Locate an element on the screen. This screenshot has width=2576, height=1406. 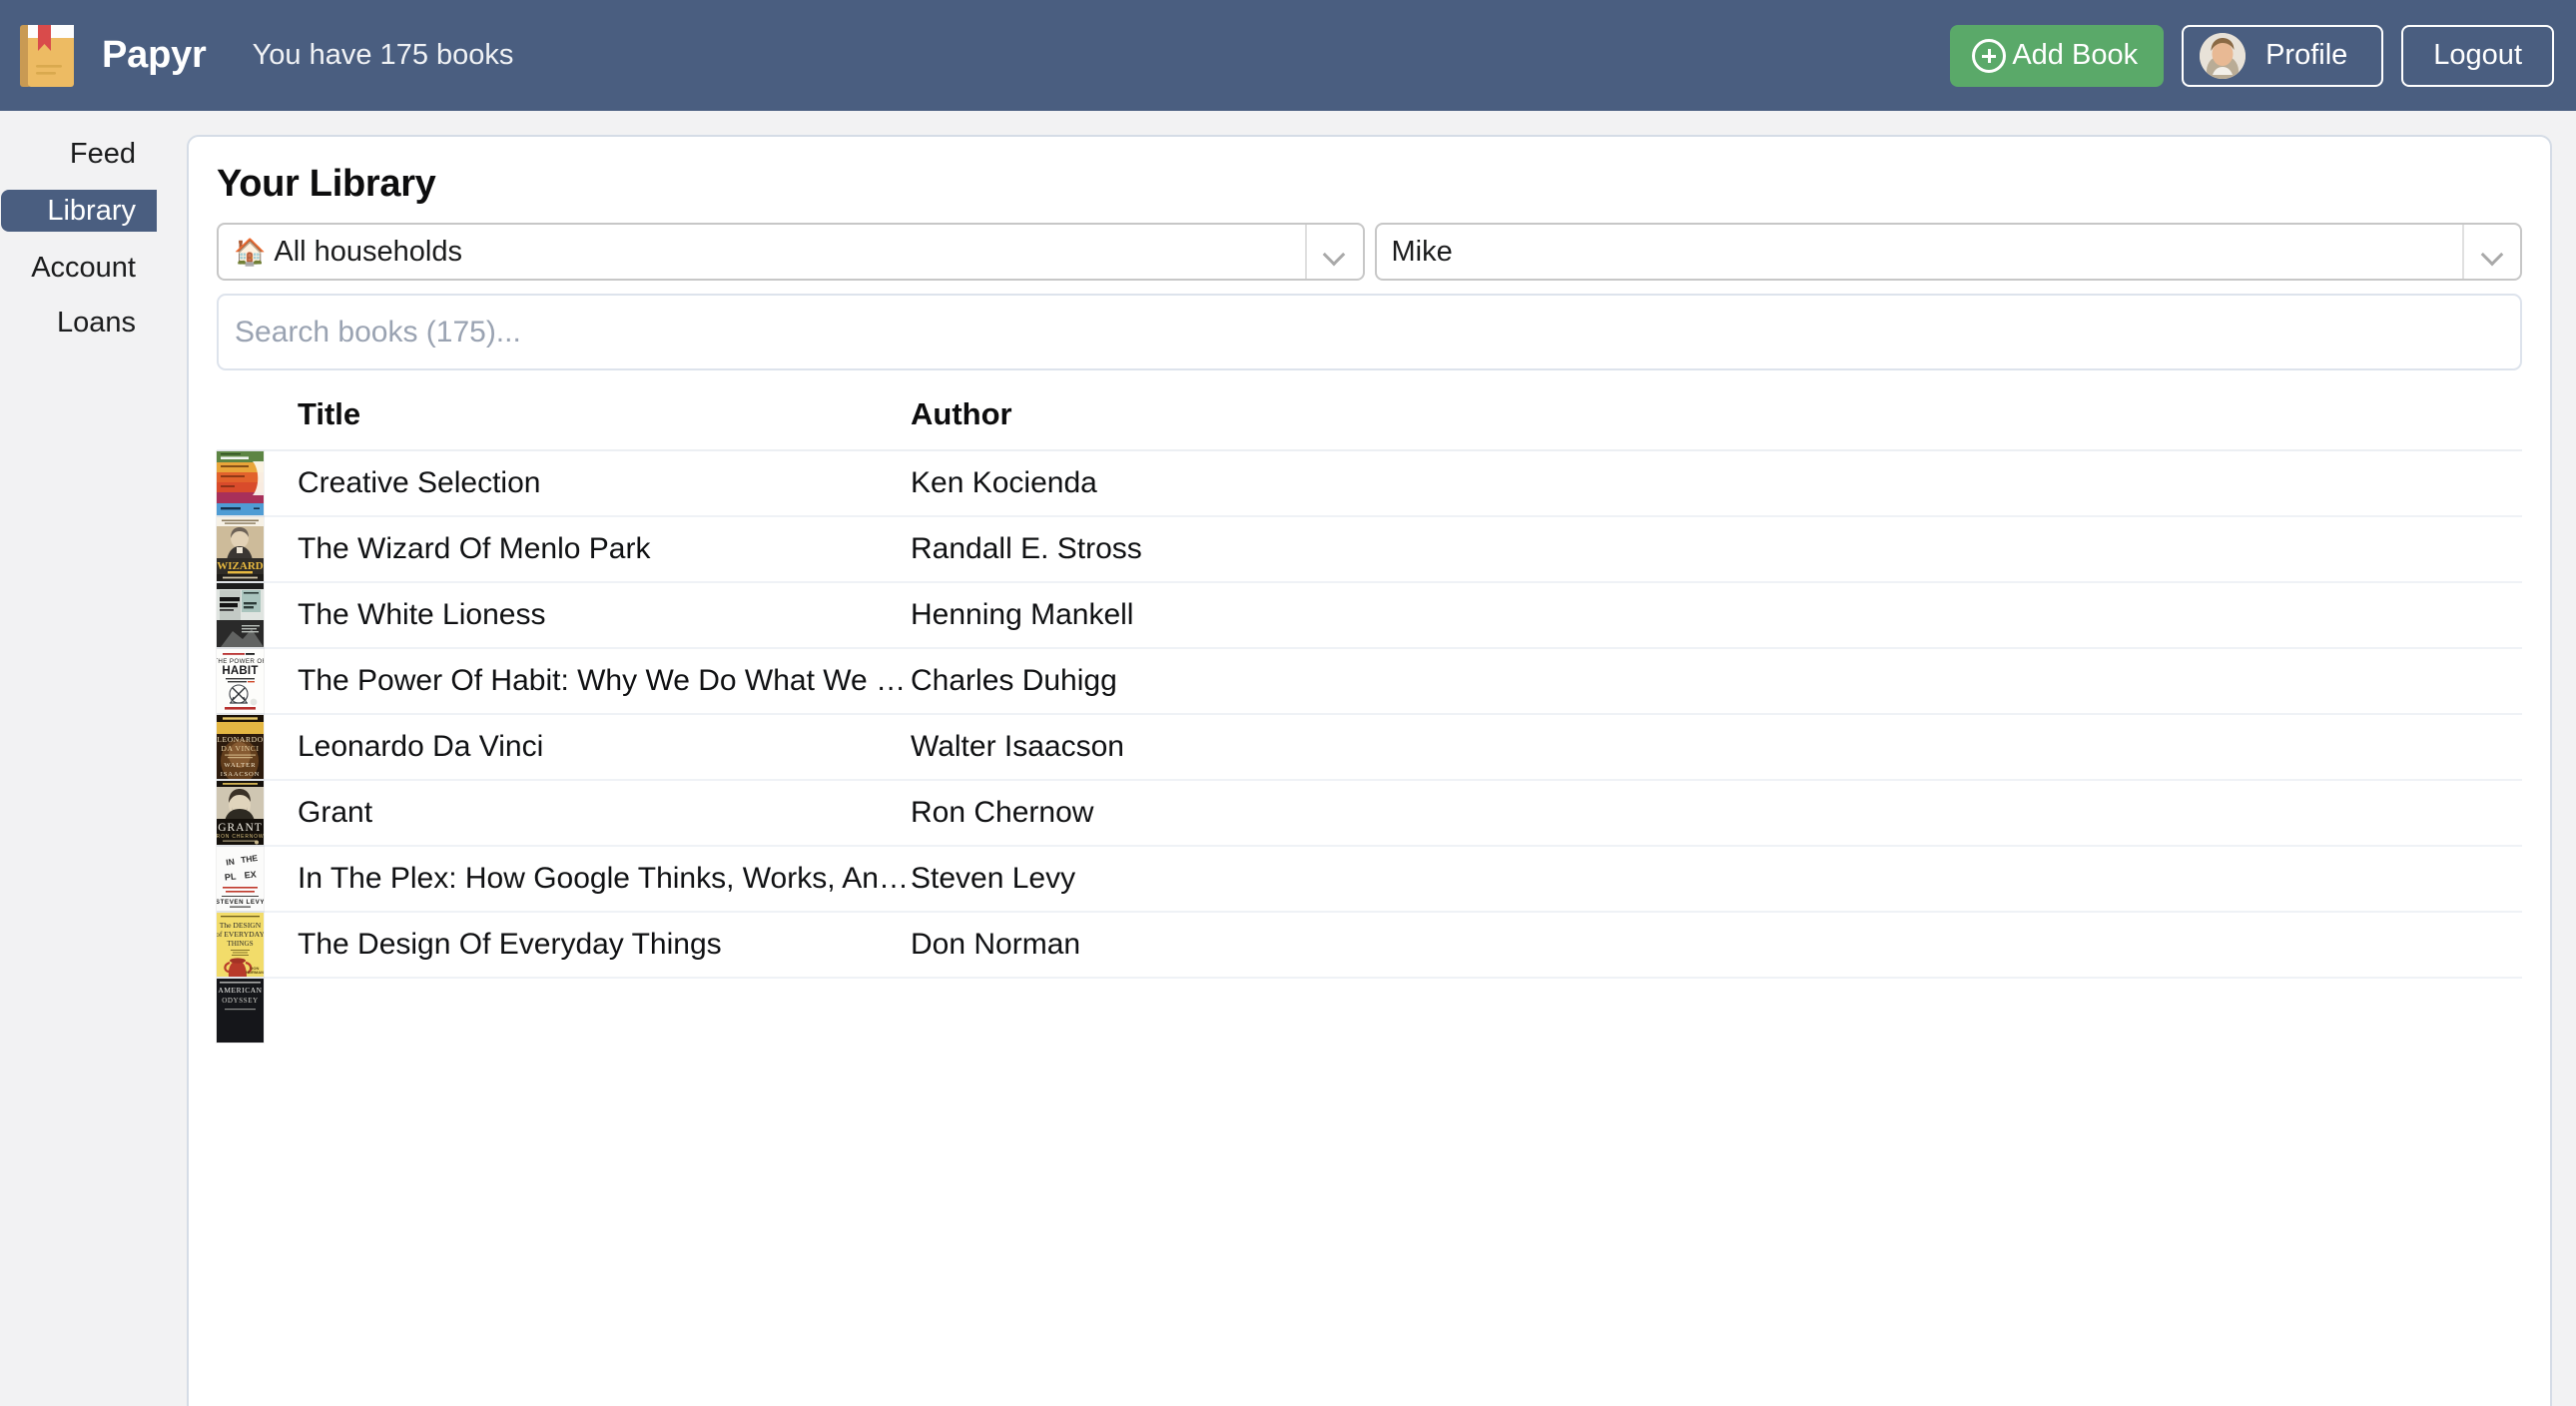
cell-title: The Wizard Of Menlo Park is located at coordinates (591, 549).